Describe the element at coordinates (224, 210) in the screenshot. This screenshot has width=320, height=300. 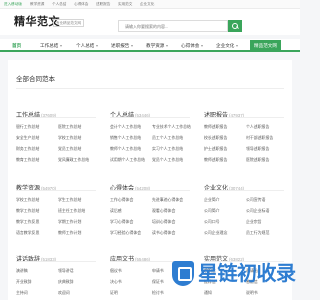
I see `category-link: 公司简介` at that location.